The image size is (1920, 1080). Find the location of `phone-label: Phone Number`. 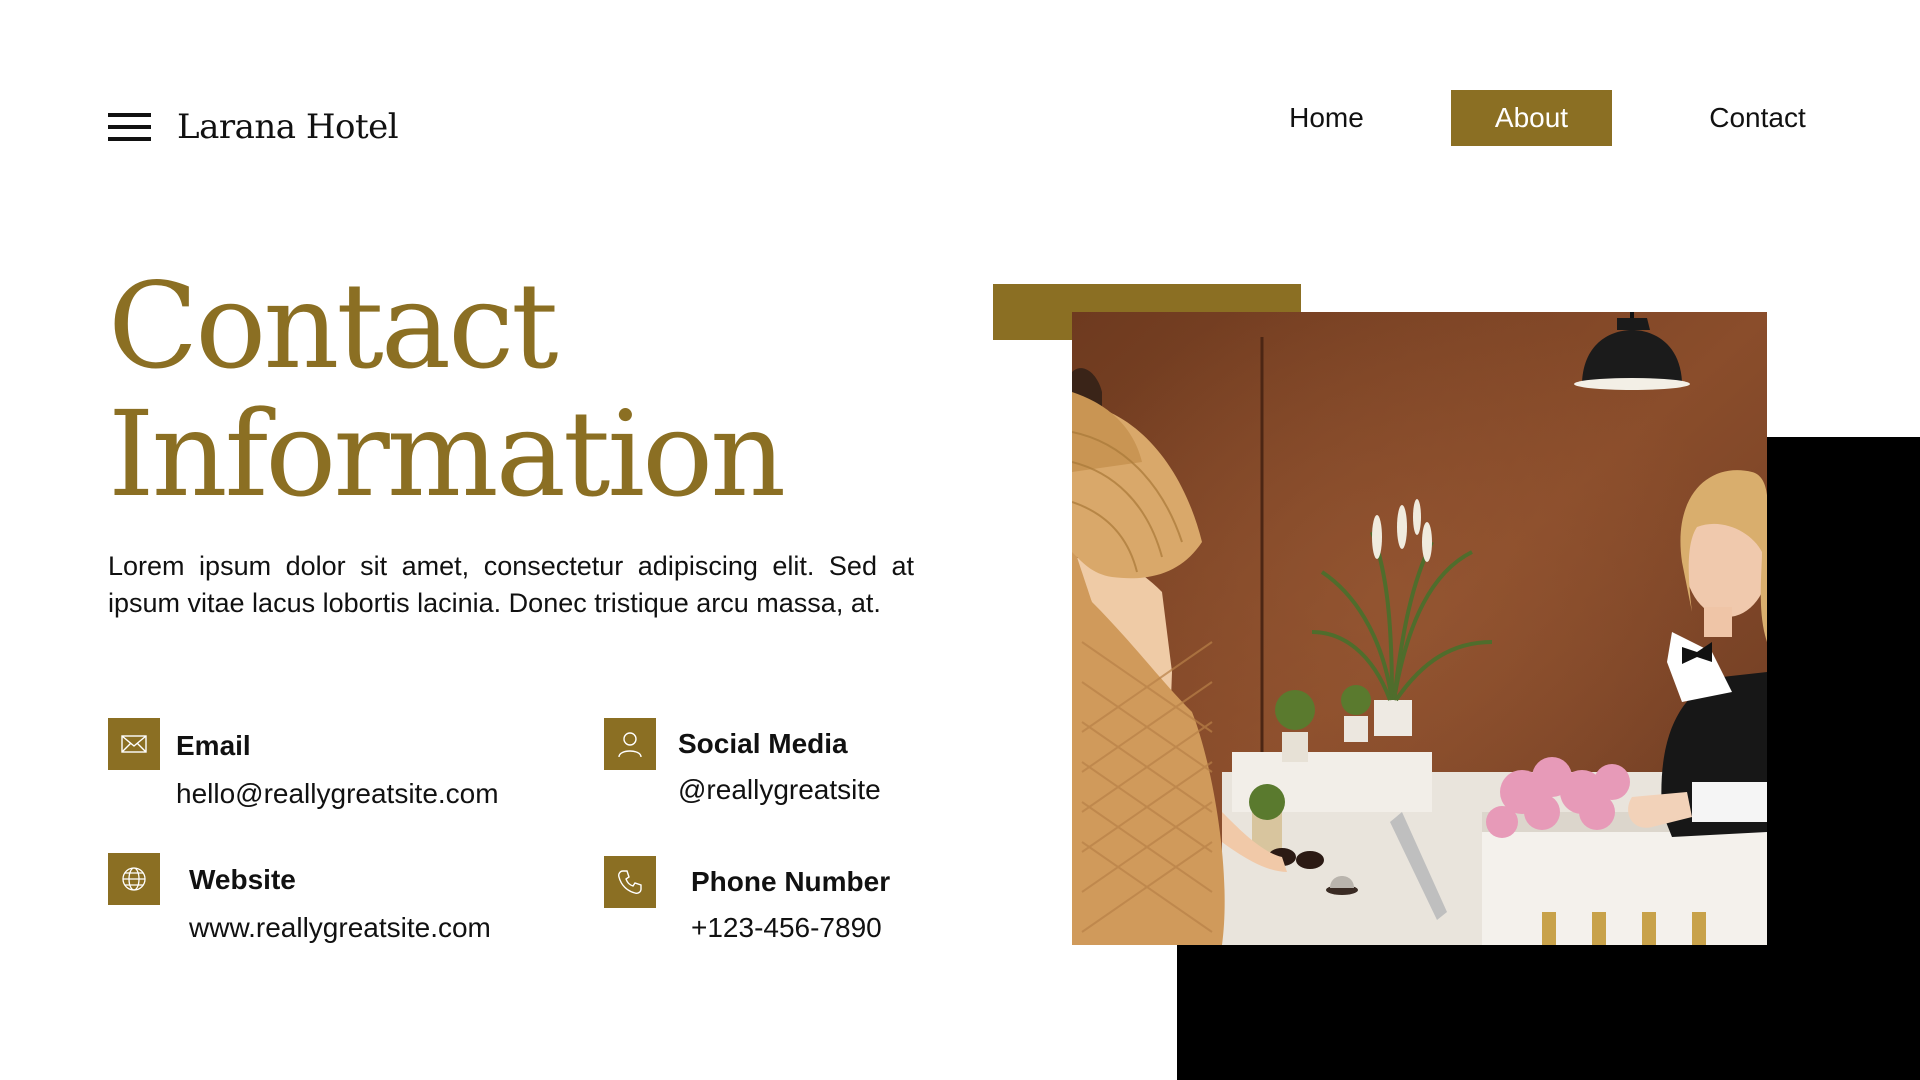

phone-label: Phone Number is located at coordinates (791, 881).